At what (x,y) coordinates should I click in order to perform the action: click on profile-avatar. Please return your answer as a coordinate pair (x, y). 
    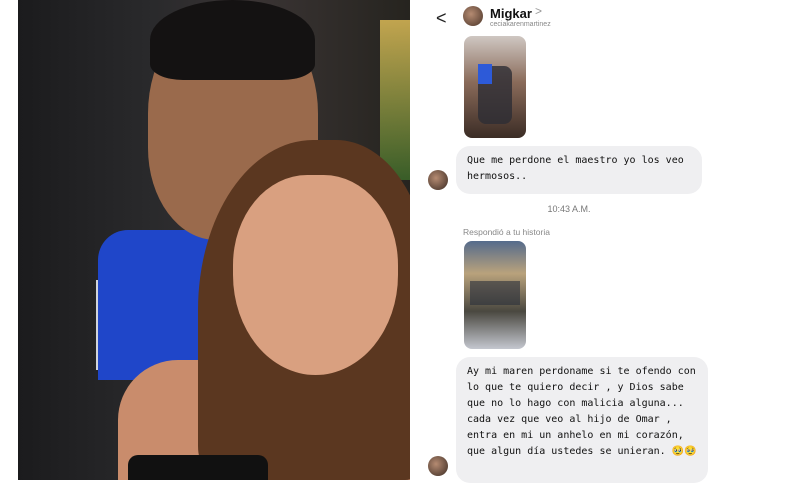
    Looking at the image, I should click on (473, 16).